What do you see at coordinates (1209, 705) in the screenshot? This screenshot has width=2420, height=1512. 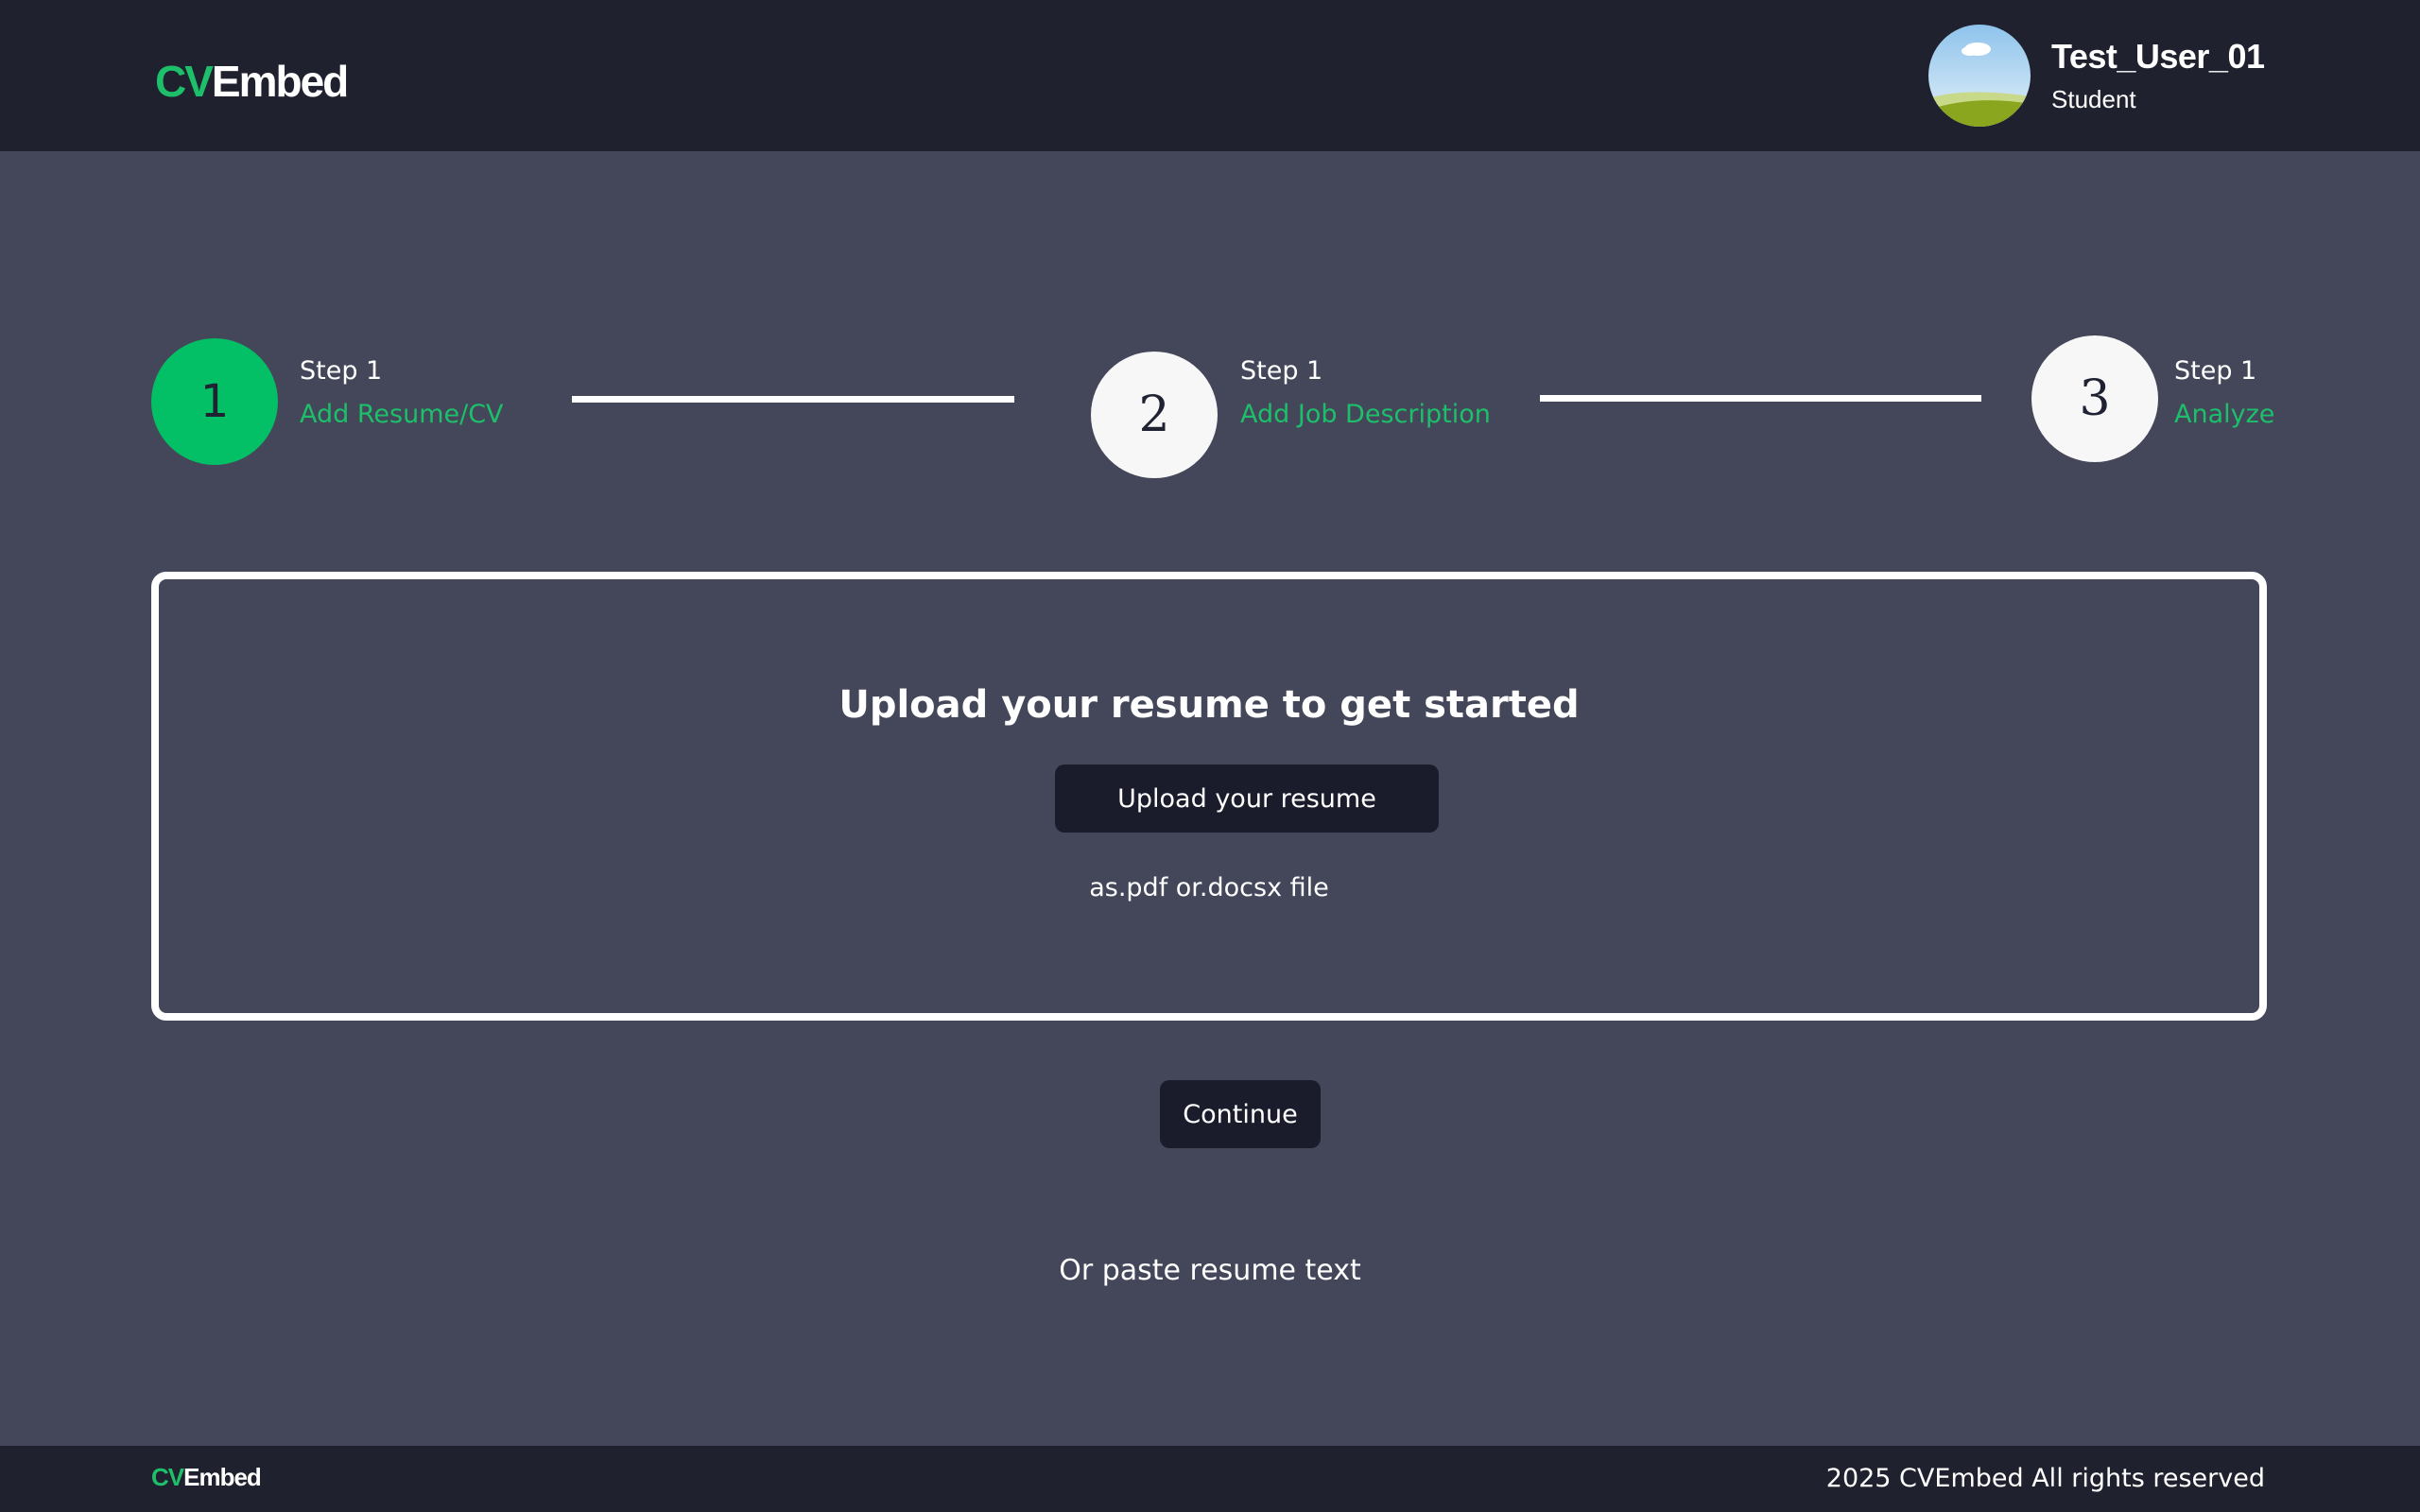 I see `upload-heading: Upload your resume to get started` at bounding box center [1209, 705].